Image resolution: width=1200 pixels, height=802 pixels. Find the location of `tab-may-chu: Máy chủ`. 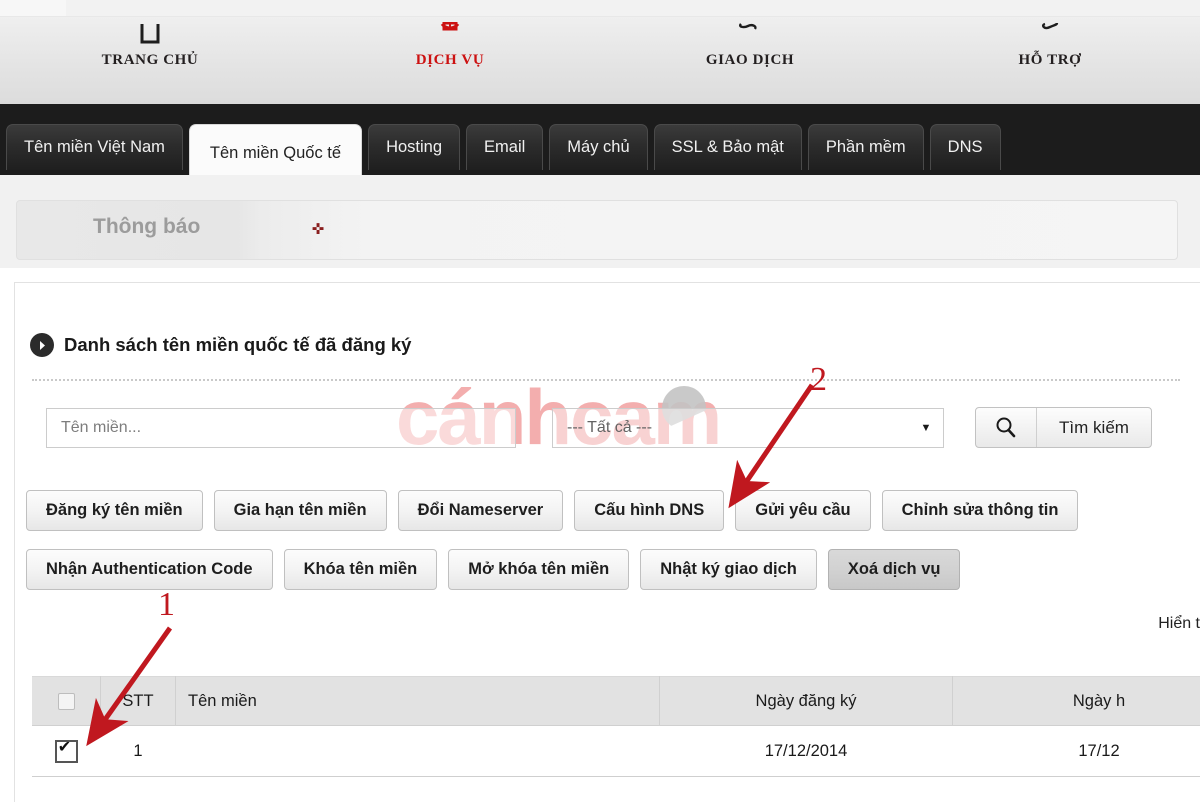

tab-may-chu: Máy chủ is located at coordinates (598, 147).